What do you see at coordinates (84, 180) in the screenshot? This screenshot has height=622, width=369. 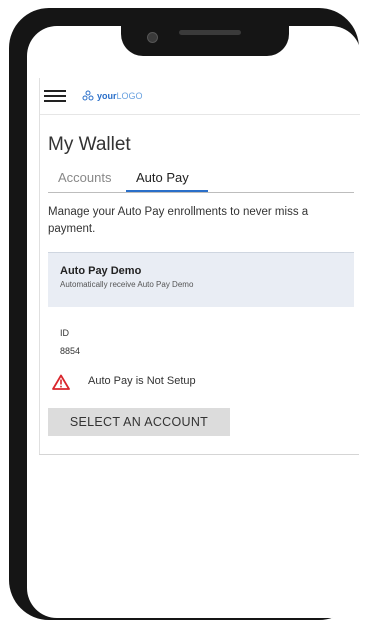 I see `tab-accounts: Accounts` at bounding box center [84, 180].